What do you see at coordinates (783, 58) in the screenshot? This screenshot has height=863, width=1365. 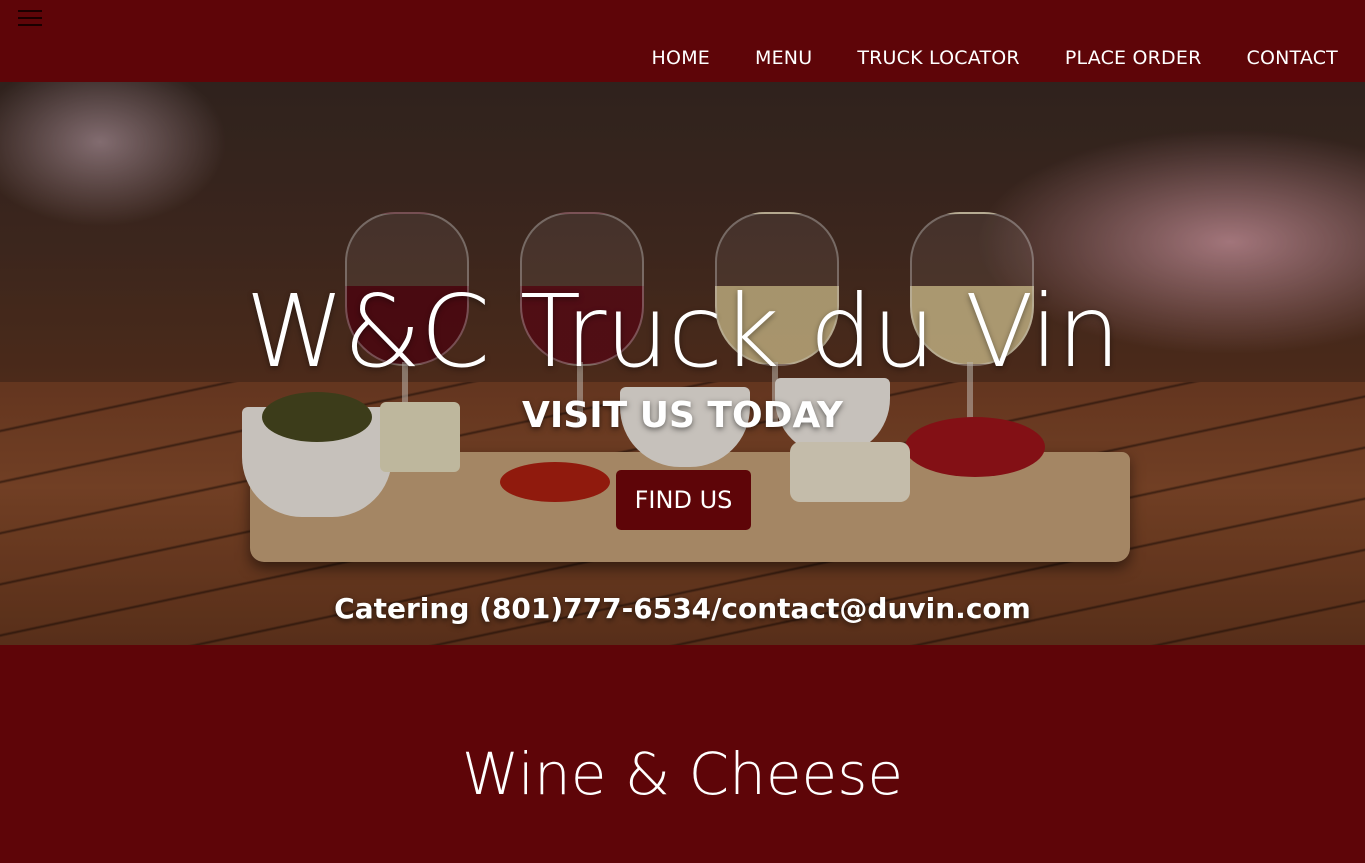 I see `nav-menu: MENU` at bounding box center [783, 58].